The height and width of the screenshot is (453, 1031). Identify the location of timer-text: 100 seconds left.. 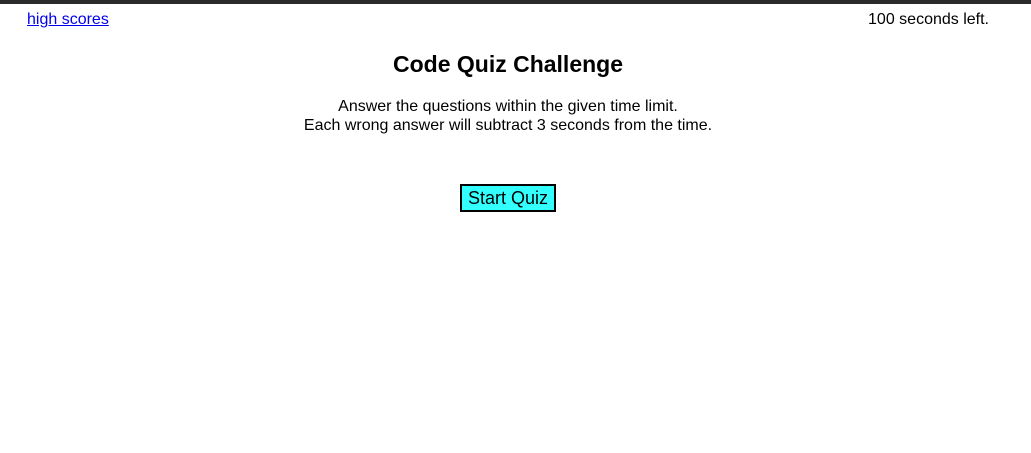
(928, 19).